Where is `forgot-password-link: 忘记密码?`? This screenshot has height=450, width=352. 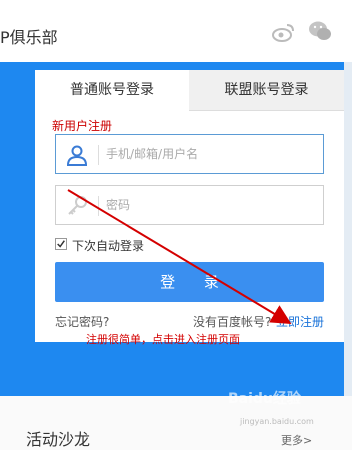
forgot-password-link: 忘记密码? is located at coordinates (82, 321).